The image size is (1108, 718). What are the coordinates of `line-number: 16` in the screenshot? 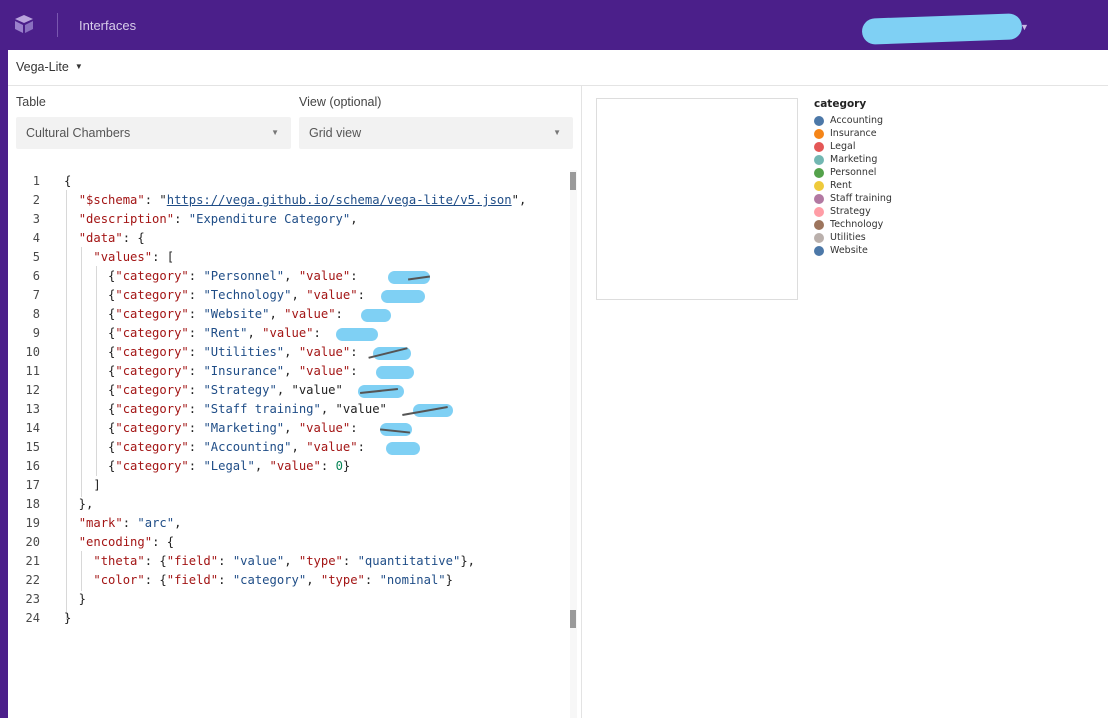 It's located at (32, 466).